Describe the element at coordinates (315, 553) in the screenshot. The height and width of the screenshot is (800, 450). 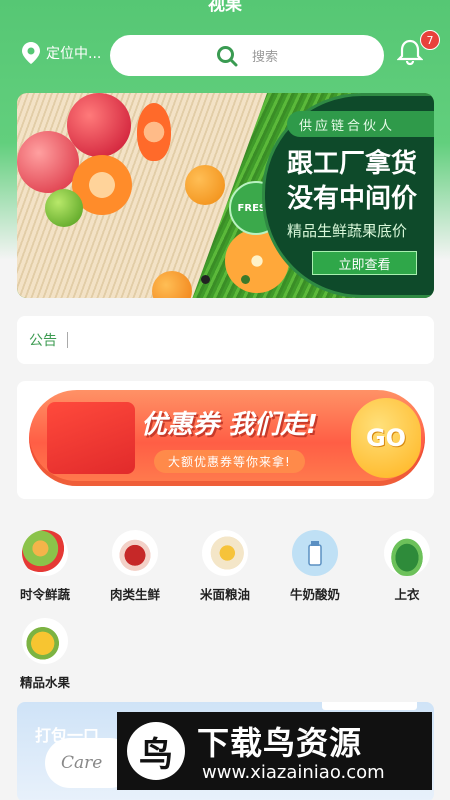
I see `milk-icon` at that location.